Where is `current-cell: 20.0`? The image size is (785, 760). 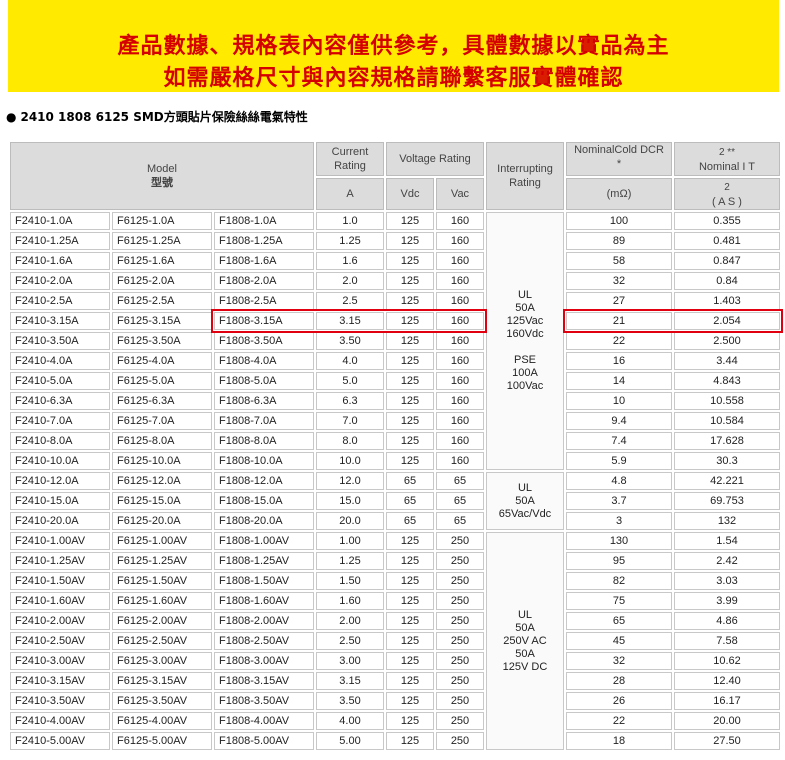
current-cell: 20.0 is located at coordinates (350, 521).